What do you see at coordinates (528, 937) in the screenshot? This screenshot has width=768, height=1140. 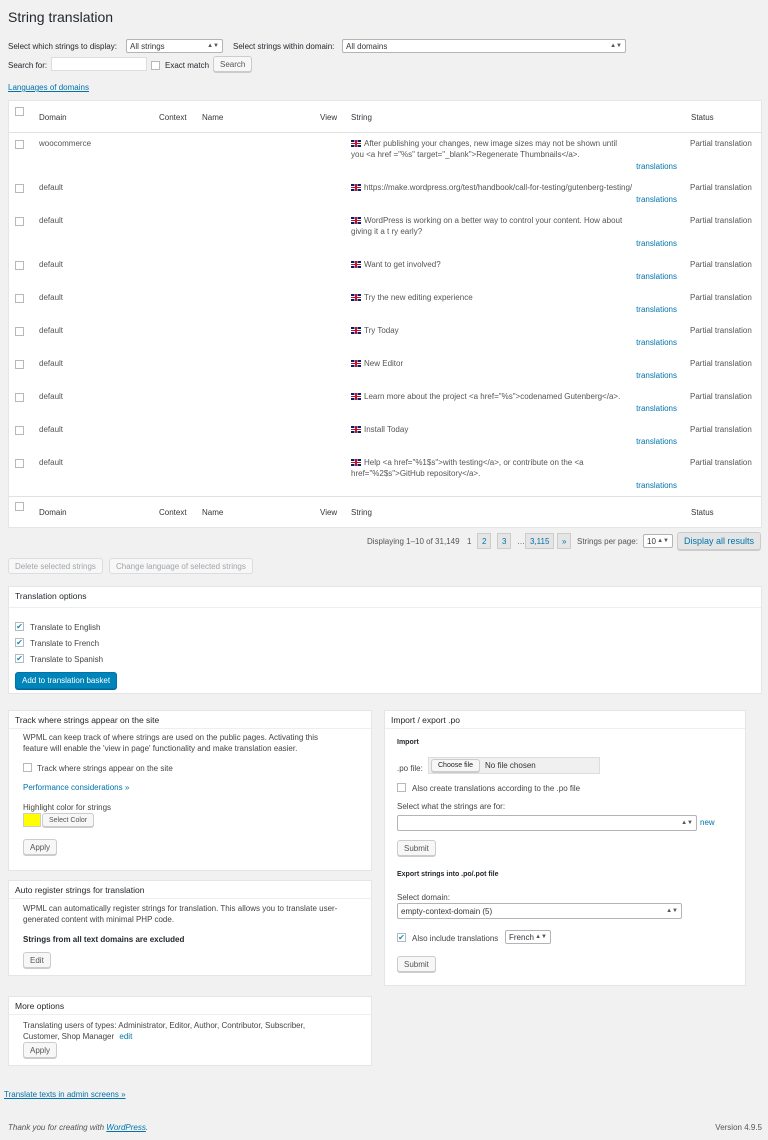 I see `export-language-select: French ▲▼` at bounding box center [528, 937].